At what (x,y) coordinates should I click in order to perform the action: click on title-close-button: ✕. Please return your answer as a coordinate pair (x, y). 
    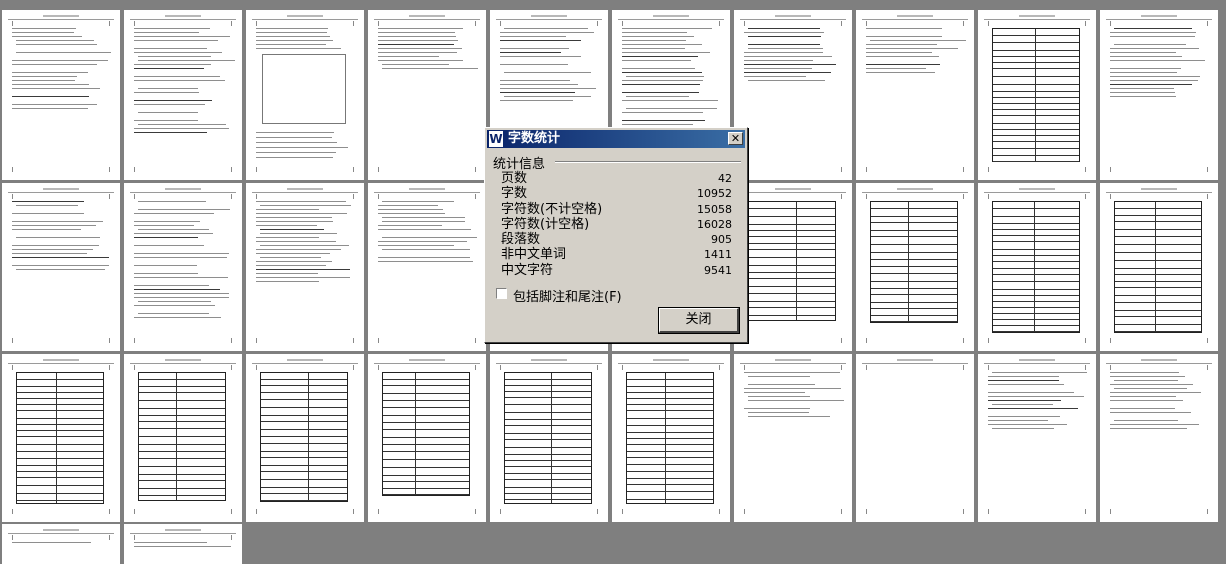
    Looking at the image, I should click on (735, 138).